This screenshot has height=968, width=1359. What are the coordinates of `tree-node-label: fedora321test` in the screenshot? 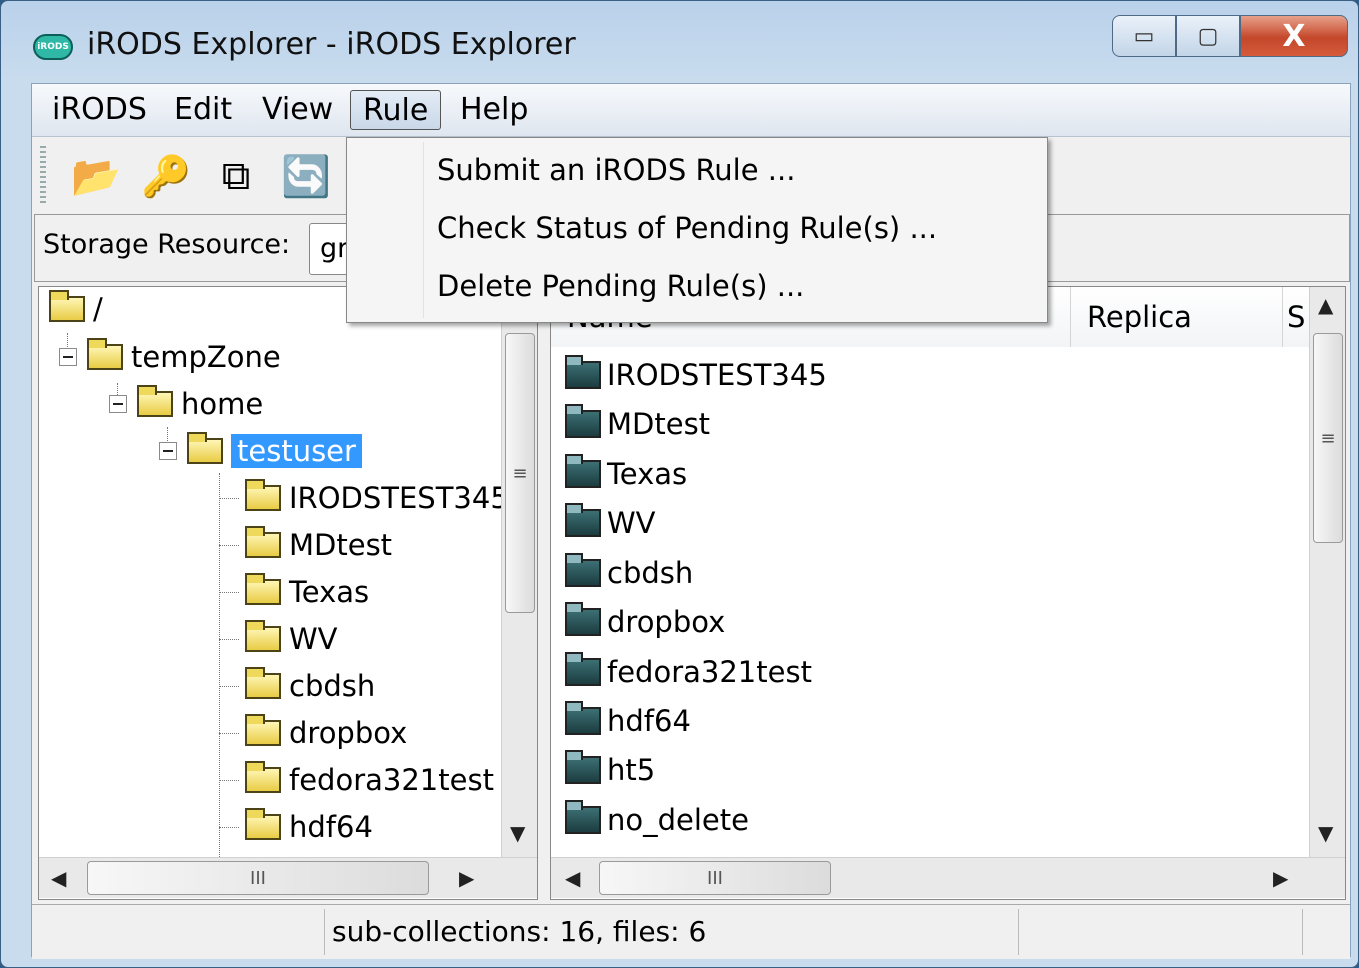 It's located at (391, 780).